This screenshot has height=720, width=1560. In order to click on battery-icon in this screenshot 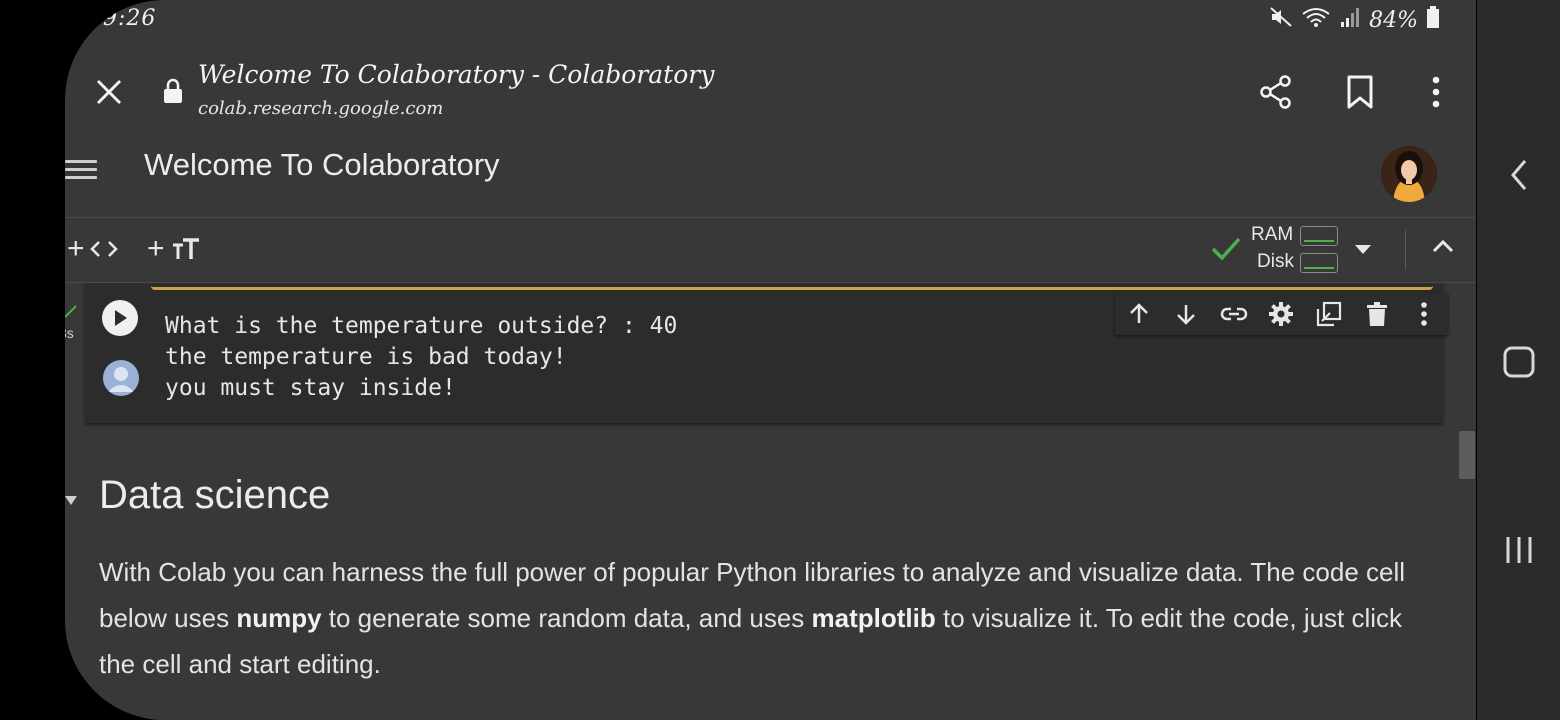, I will do `click(1433, 20)`.